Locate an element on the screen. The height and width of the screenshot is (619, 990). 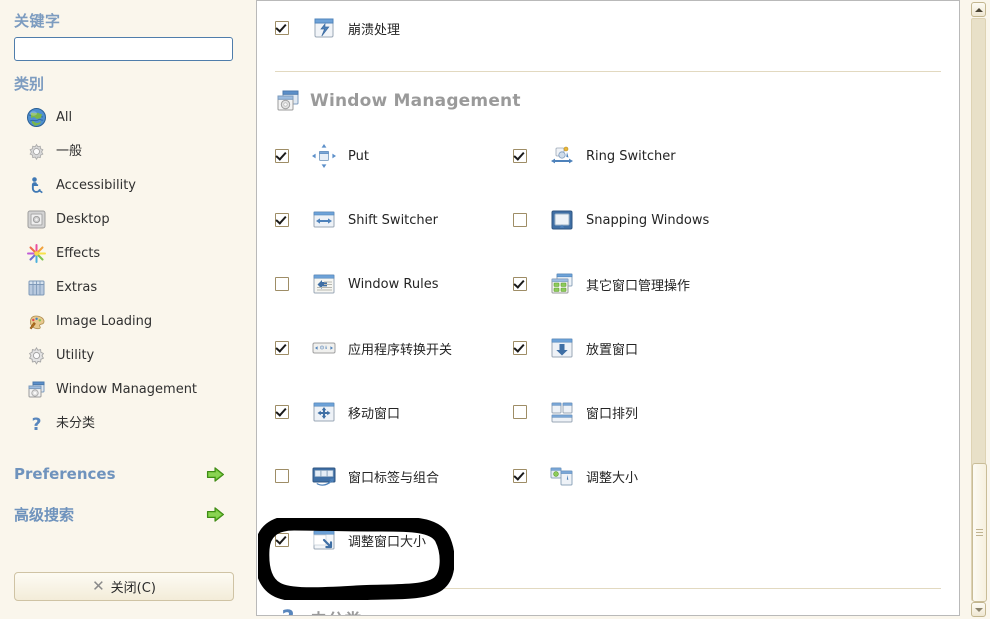
sidebar-item-utility: Utility is located at coordinates (136, 355).